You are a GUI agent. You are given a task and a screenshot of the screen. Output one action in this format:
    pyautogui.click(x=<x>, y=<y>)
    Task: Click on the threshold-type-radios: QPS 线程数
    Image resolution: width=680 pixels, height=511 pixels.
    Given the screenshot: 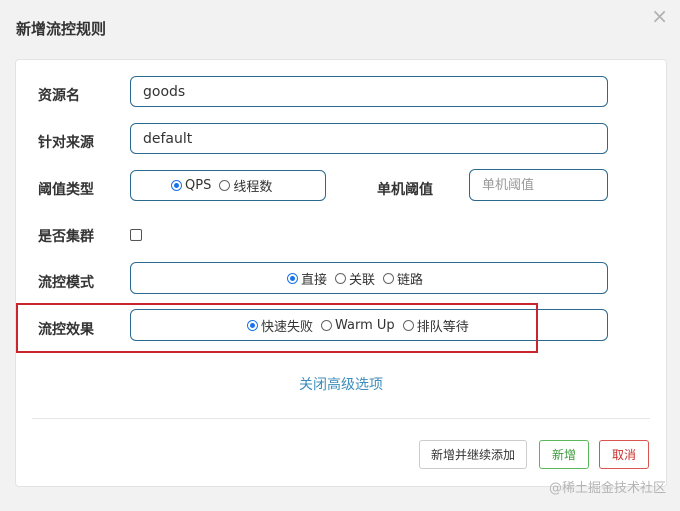 What is the action you would take?
    pyautogui.click(x=221, y=185)
    